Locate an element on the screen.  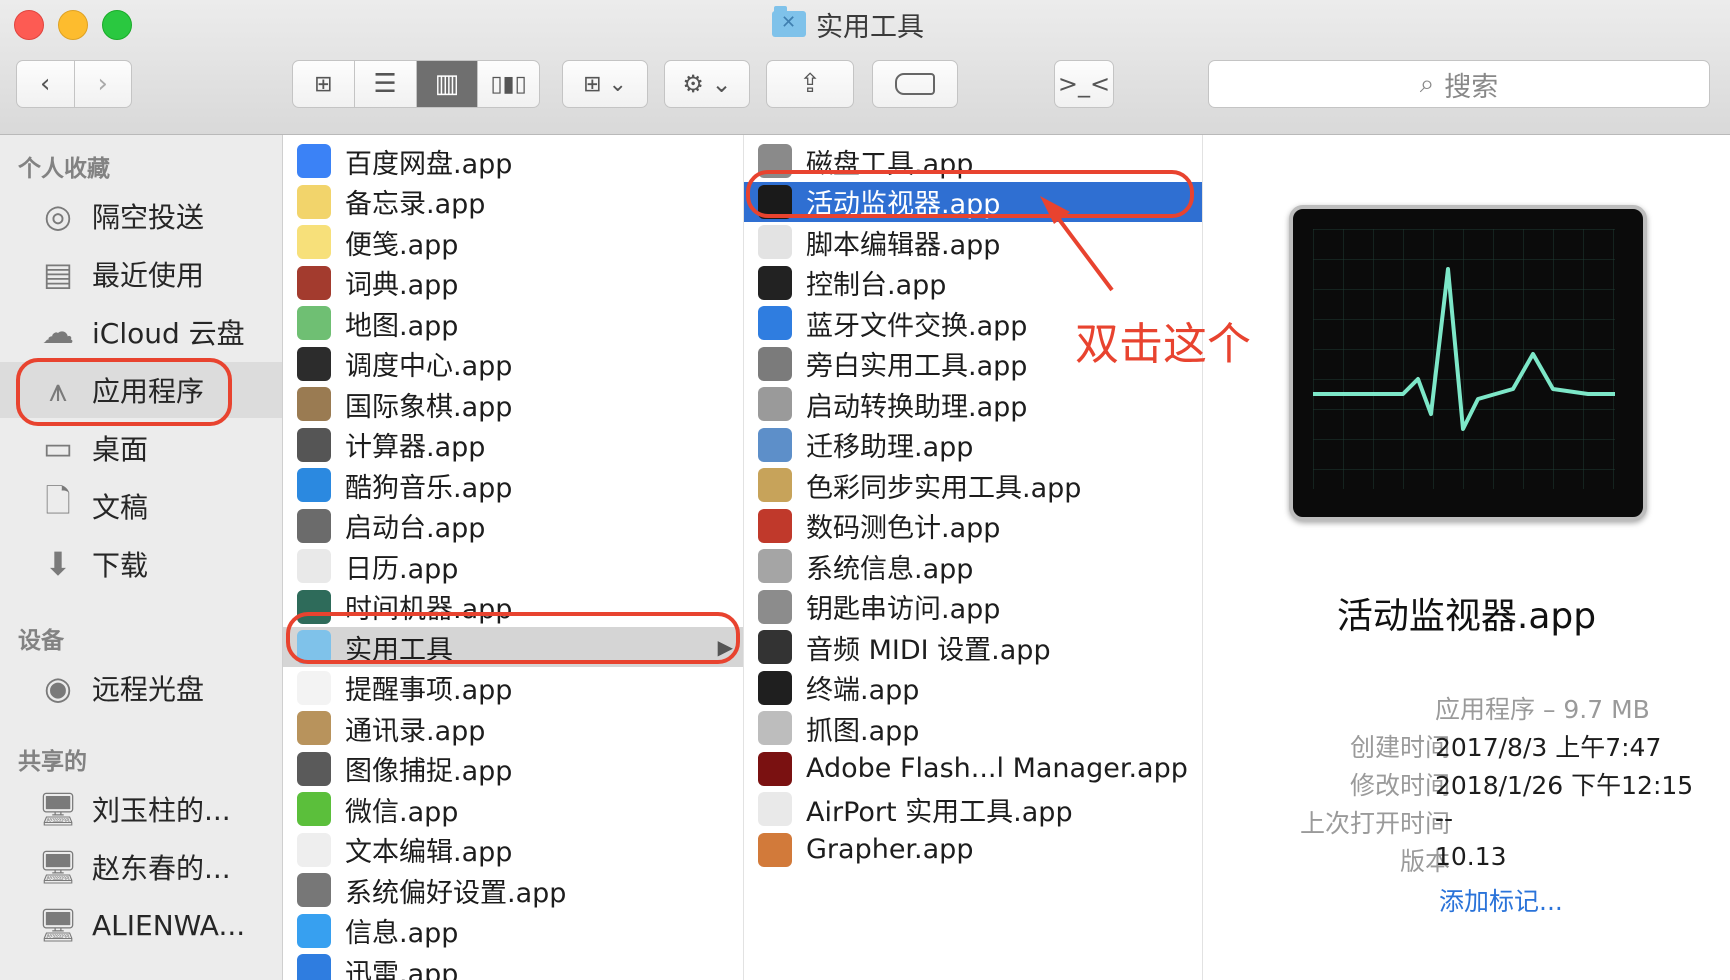
app-row: 启动转换助理.app is located at coordinates (973, 404).